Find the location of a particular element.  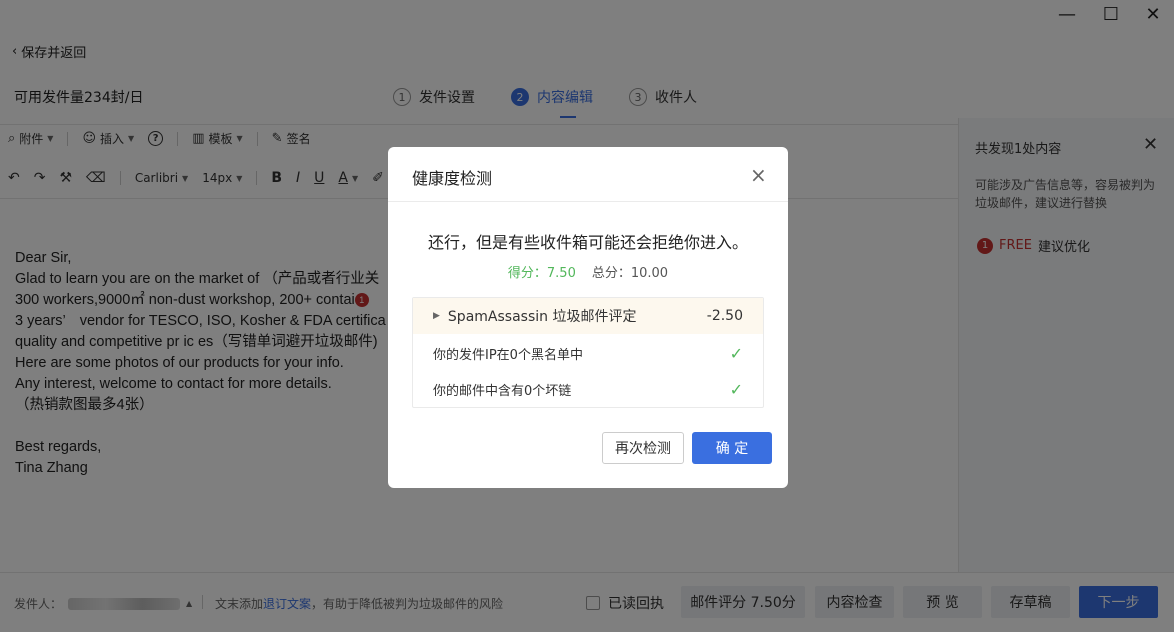

caret-right-icon: ▶ is located at coordinates (436, 316).